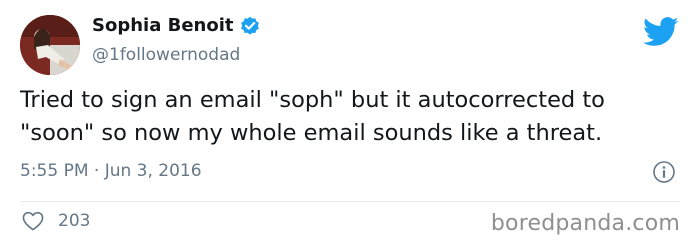  I want to click on author-name-row: Sophia Benoit, so click(176, 25).